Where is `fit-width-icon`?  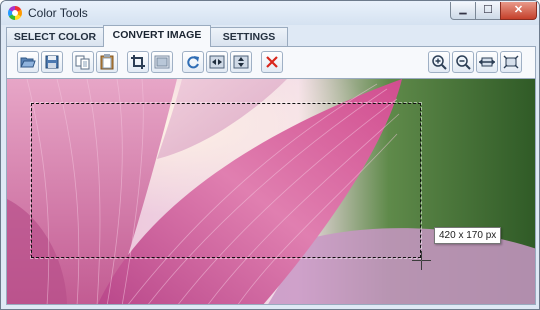 fit-width-icon is located at coordinates (487, 62).